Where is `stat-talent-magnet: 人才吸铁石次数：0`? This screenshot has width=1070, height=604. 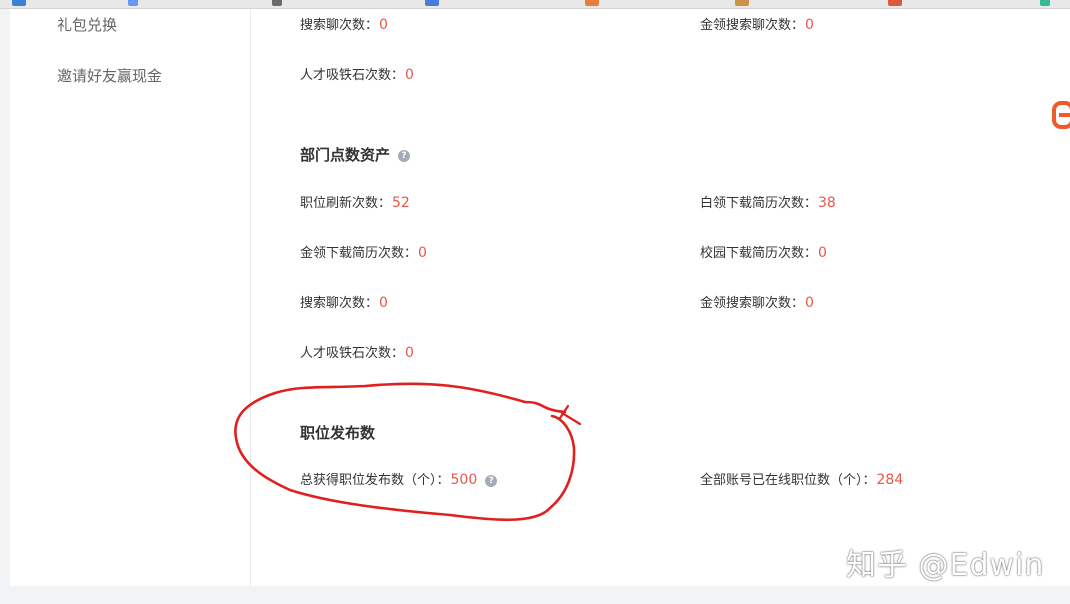 stat-talent-magnet: 人才吸铁石次数：0 is located at coordinates (357, 351).